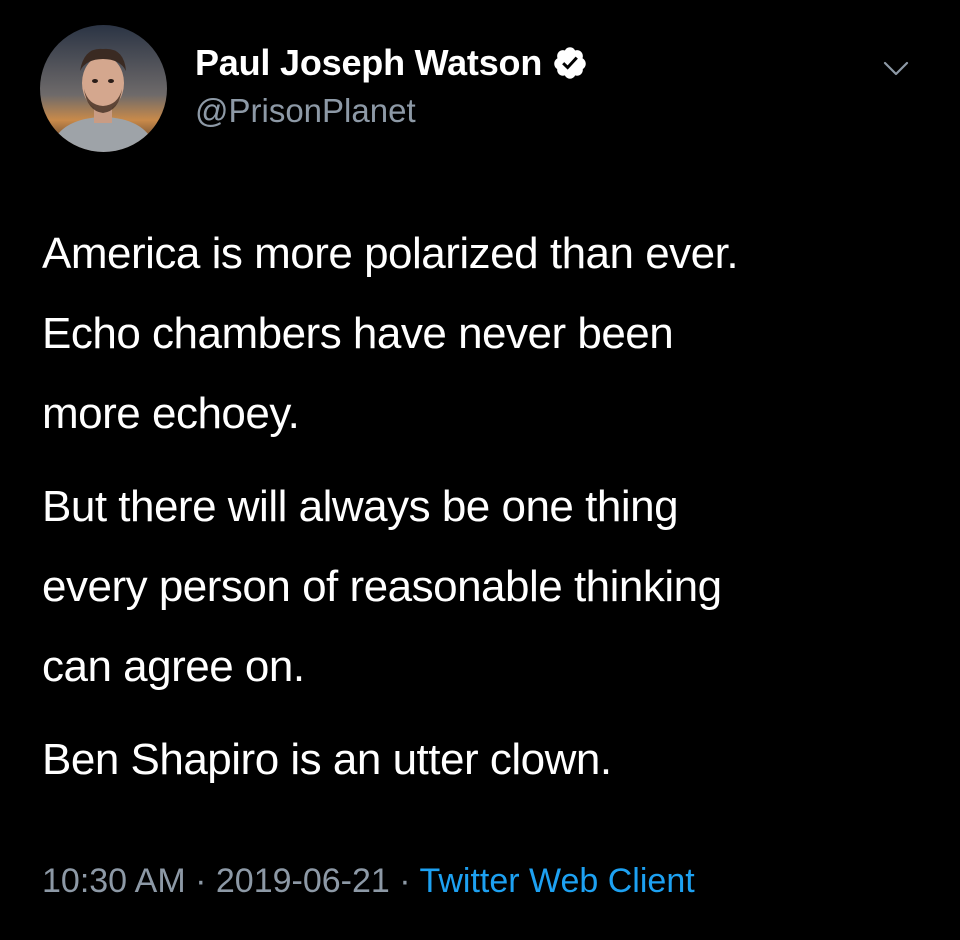 This screenshot has height=940, width=960. Describe the element at coordinates (556, 881) in the screenshot. I see `tweet-source-link: Twitter Web Client` at that location.